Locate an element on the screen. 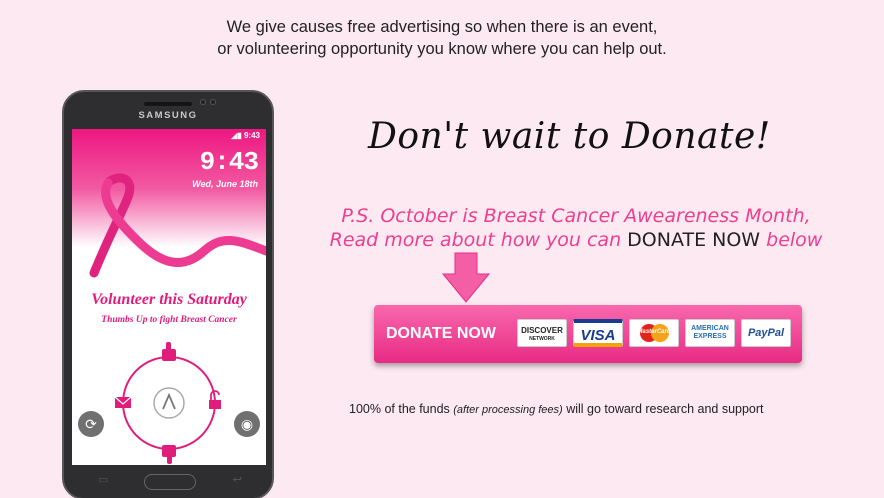 This screenshot has height=498, width=884. funds-note-italic: (after processing fees) is located at coordinates (508, 410).